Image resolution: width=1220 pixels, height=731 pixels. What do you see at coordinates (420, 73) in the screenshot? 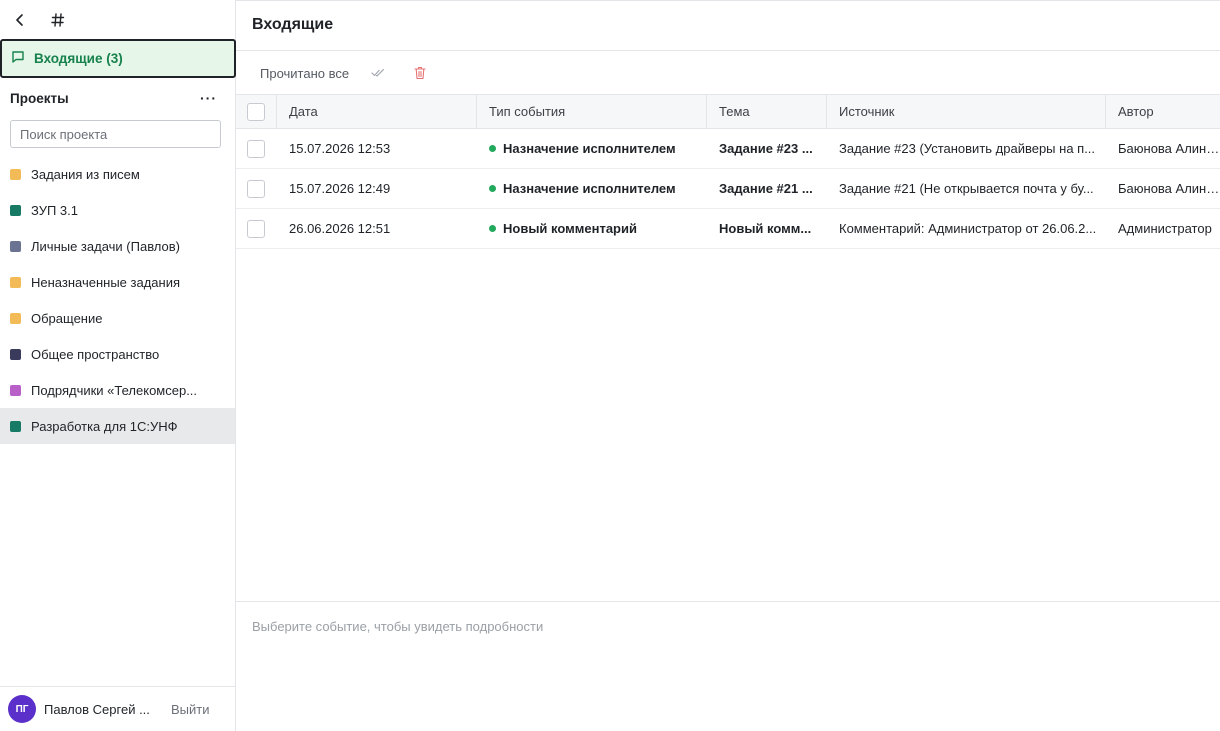
I see `trash-icon` at bounding box center [420, 73].